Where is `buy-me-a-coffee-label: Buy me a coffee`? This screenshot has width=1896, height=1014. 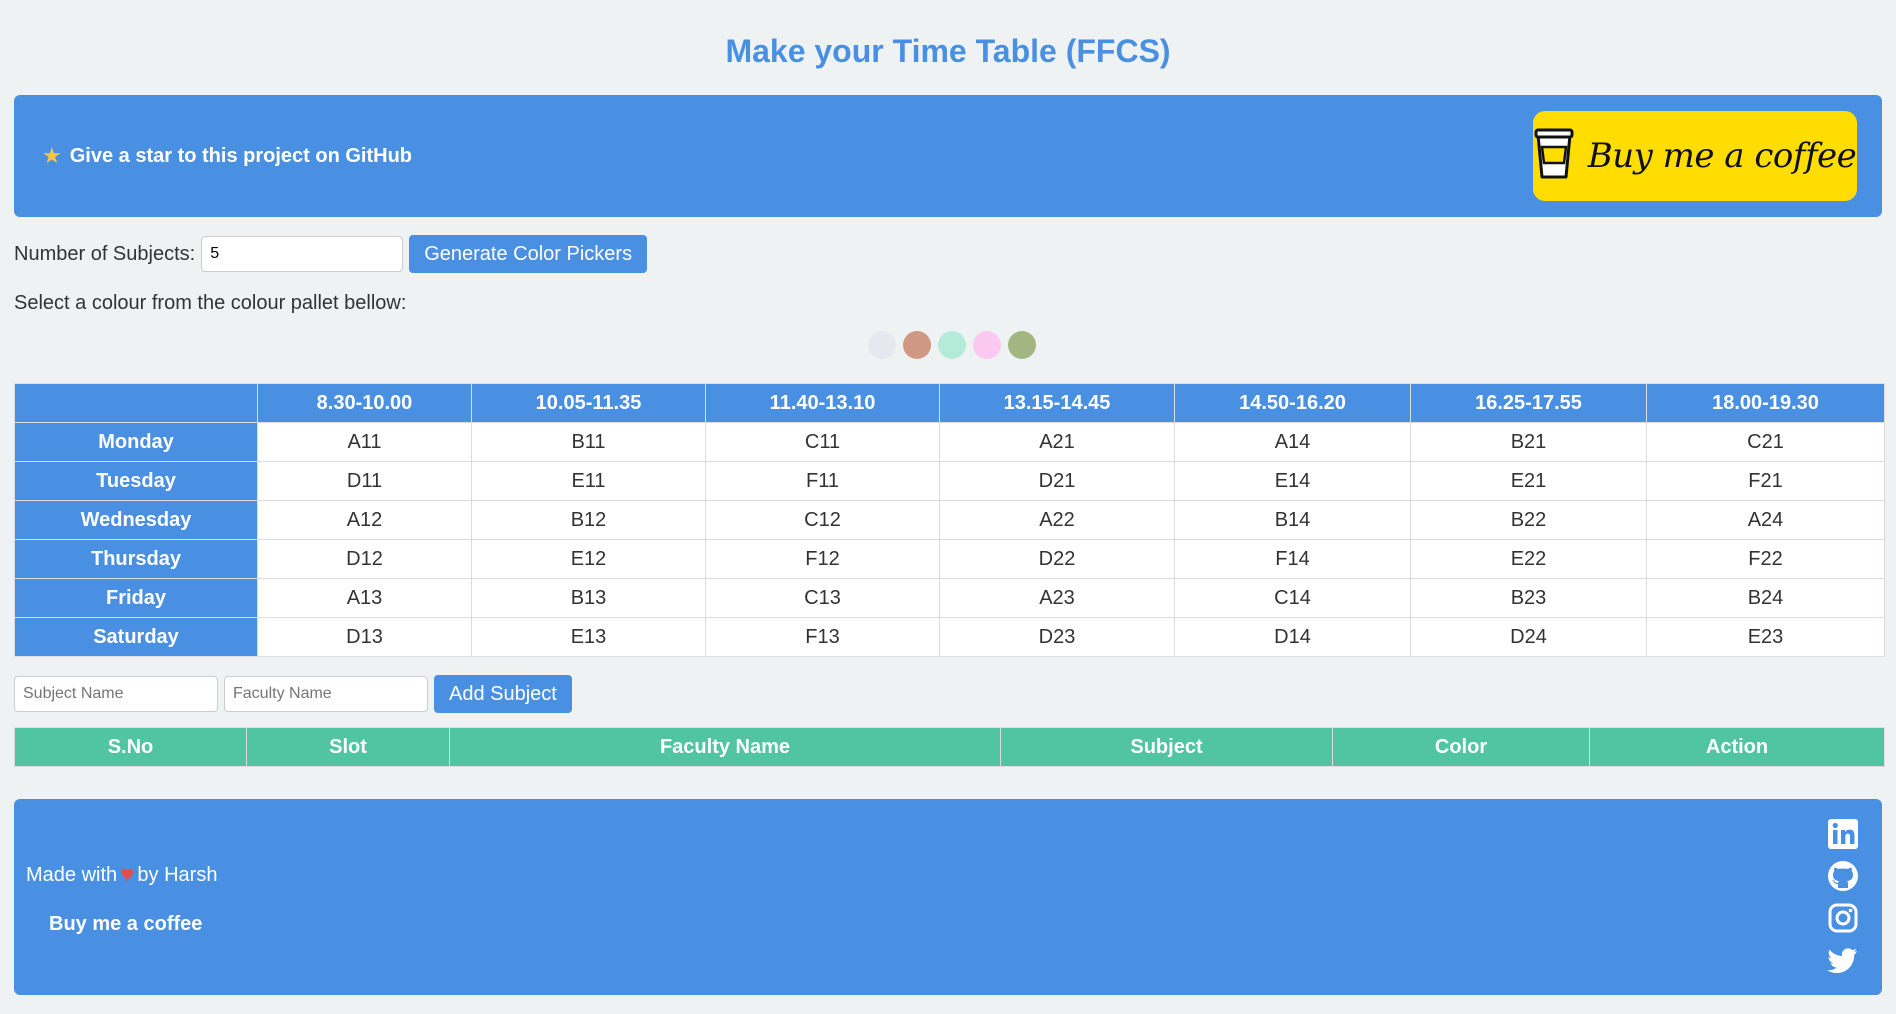
buy-me-a-coffee-label: Buy me a coffee is located at coordinates (1722, 156).